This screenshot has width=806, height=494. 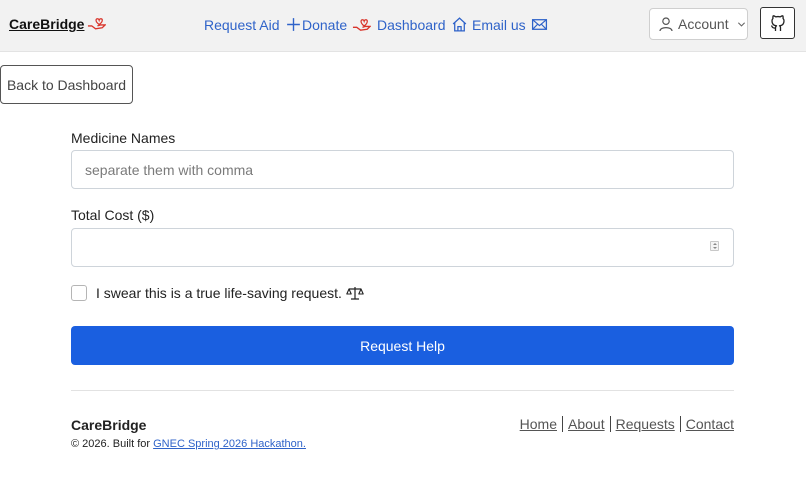 What do you see at coordinates (499, 24) in the screenshot?
I see `nav-email-us-label: Email us` at bounding box center [499, 24].